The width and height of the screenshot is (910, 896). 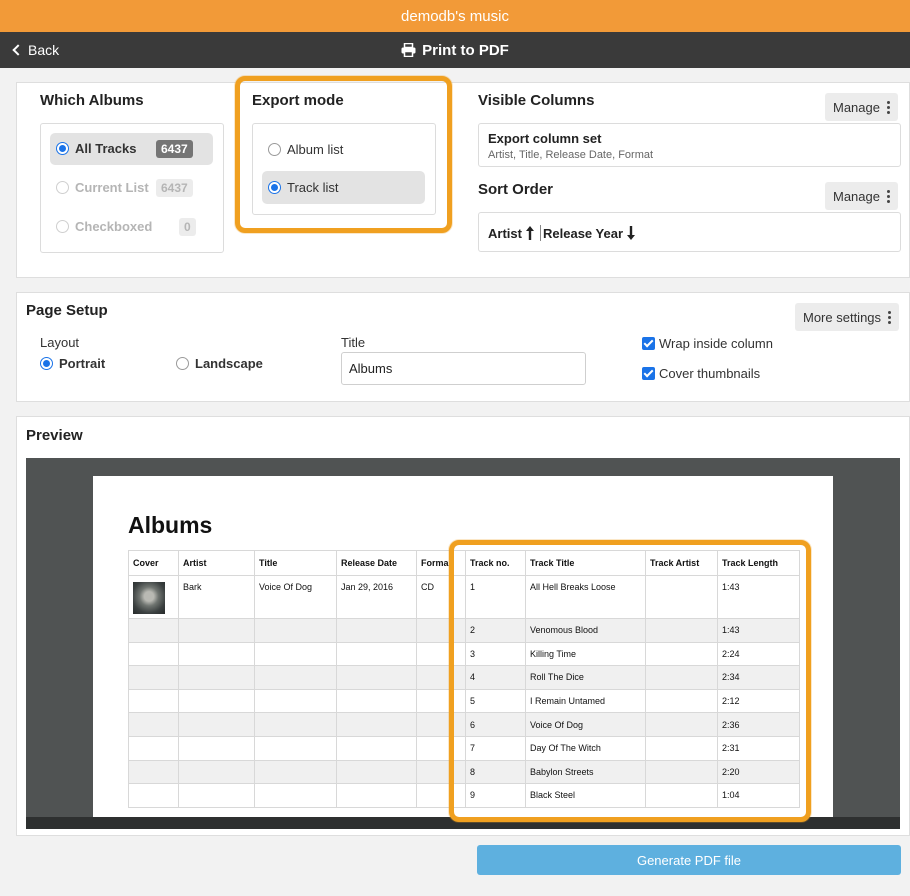 I want to click on sort-key-release-year: Release Year, so click(x=589, y=233).